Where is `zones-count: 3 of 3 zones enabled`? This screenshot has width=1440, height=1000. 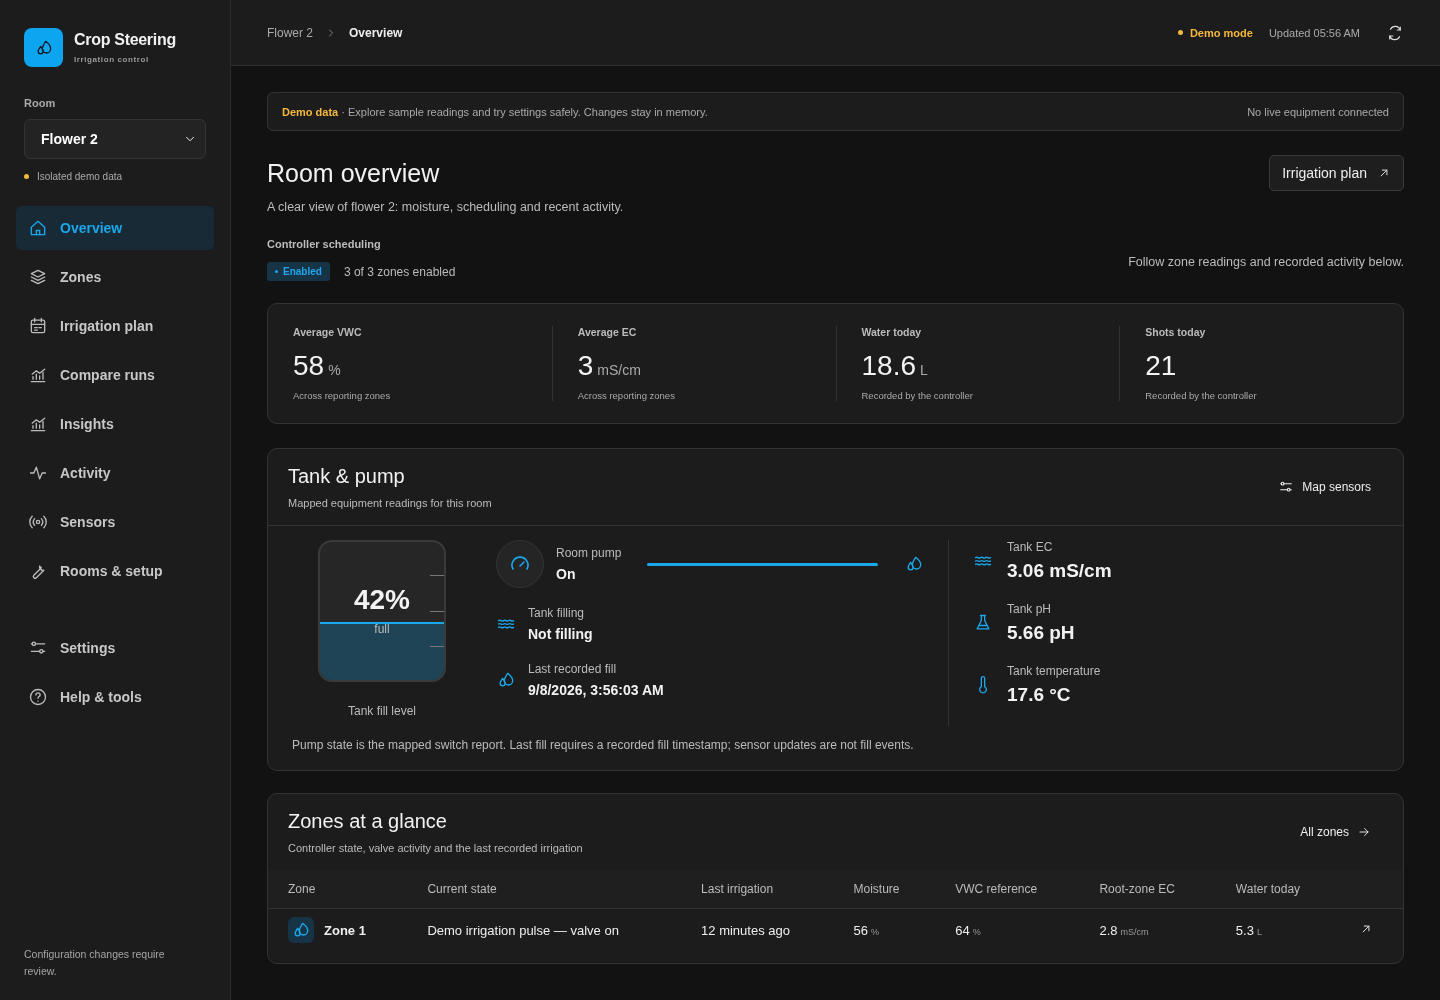 zones-count: 3 of 3 zones enabled is located at coordinates (399, 271).